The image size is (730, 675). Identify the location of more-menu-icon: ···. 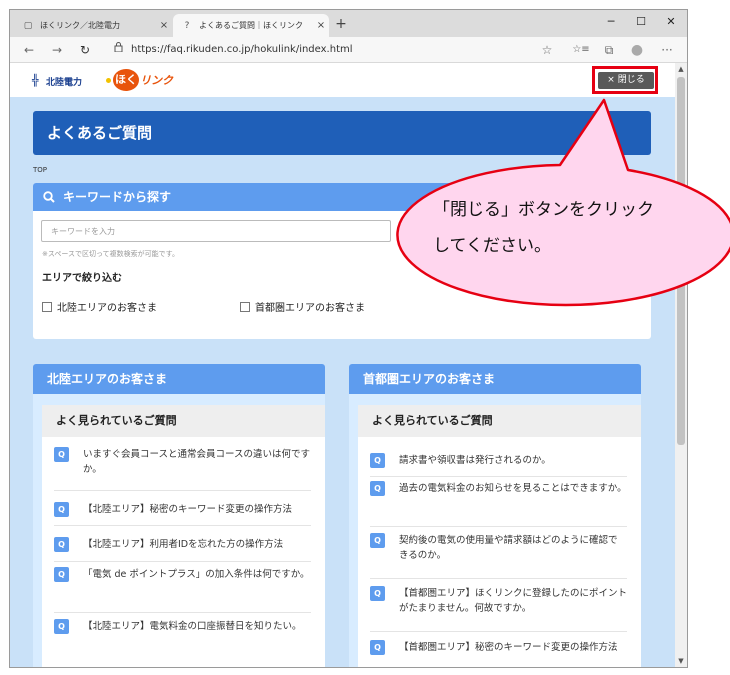
(667, 50).